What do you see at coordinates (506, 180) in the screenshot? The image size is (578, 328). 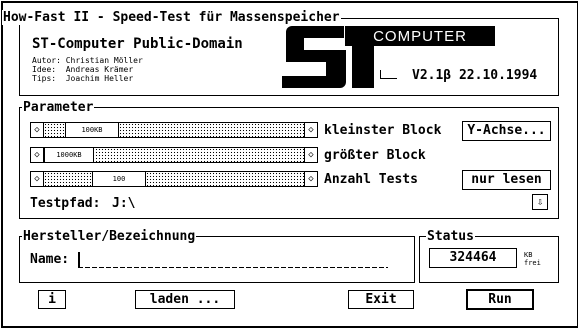 I see `read-only-button: nur lesen` at bounding box center [506, 180].